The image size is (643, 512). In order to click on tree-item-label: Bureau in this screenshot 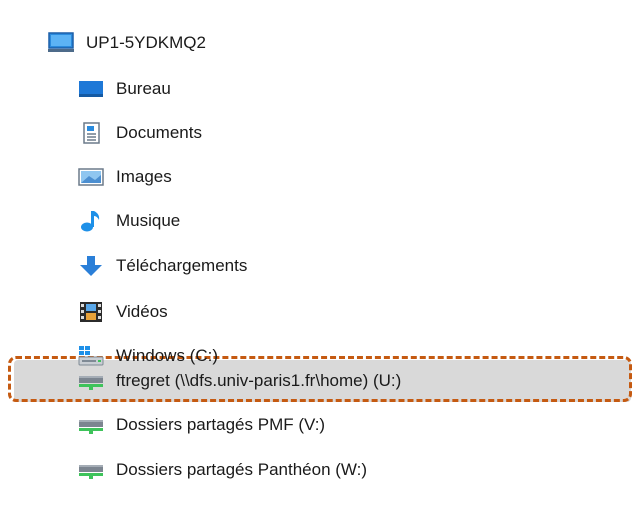, I will do `click(143, 88)`.